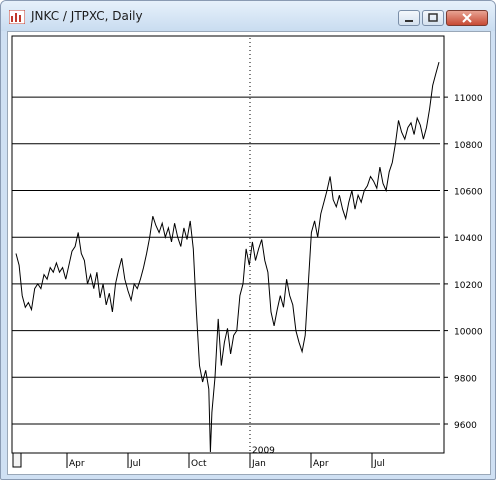  Describe the element at coordinates (263, 451) in the screenshot. I see `year-label: 2009` at that location.